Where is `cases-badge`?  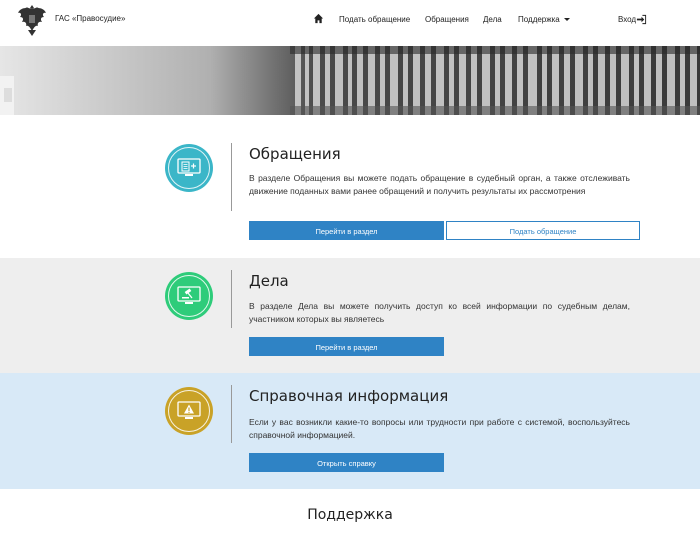 cases-badge is located at coordinates (189, 296).